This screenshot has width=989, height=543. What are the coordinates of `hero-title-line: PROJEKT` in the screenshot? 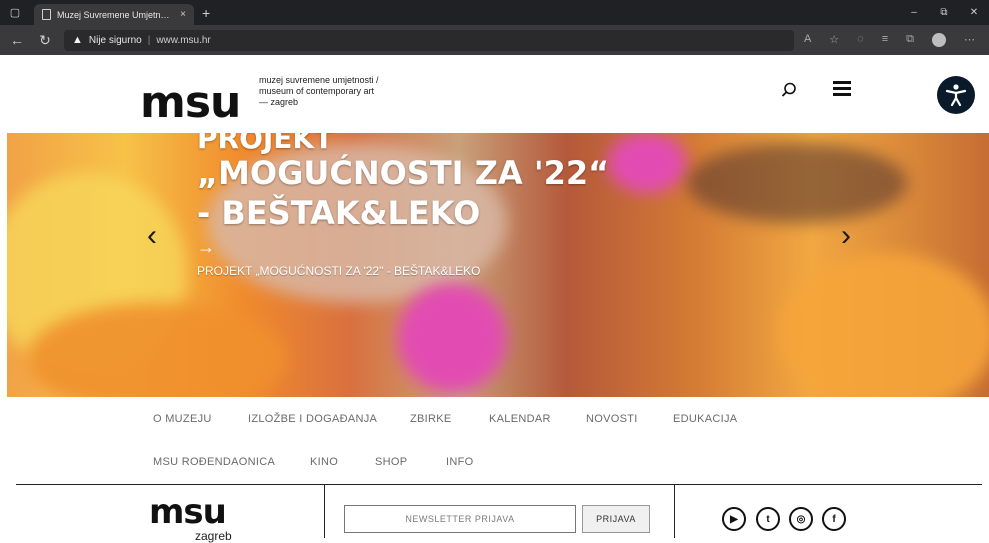 It's located at (265, 144).